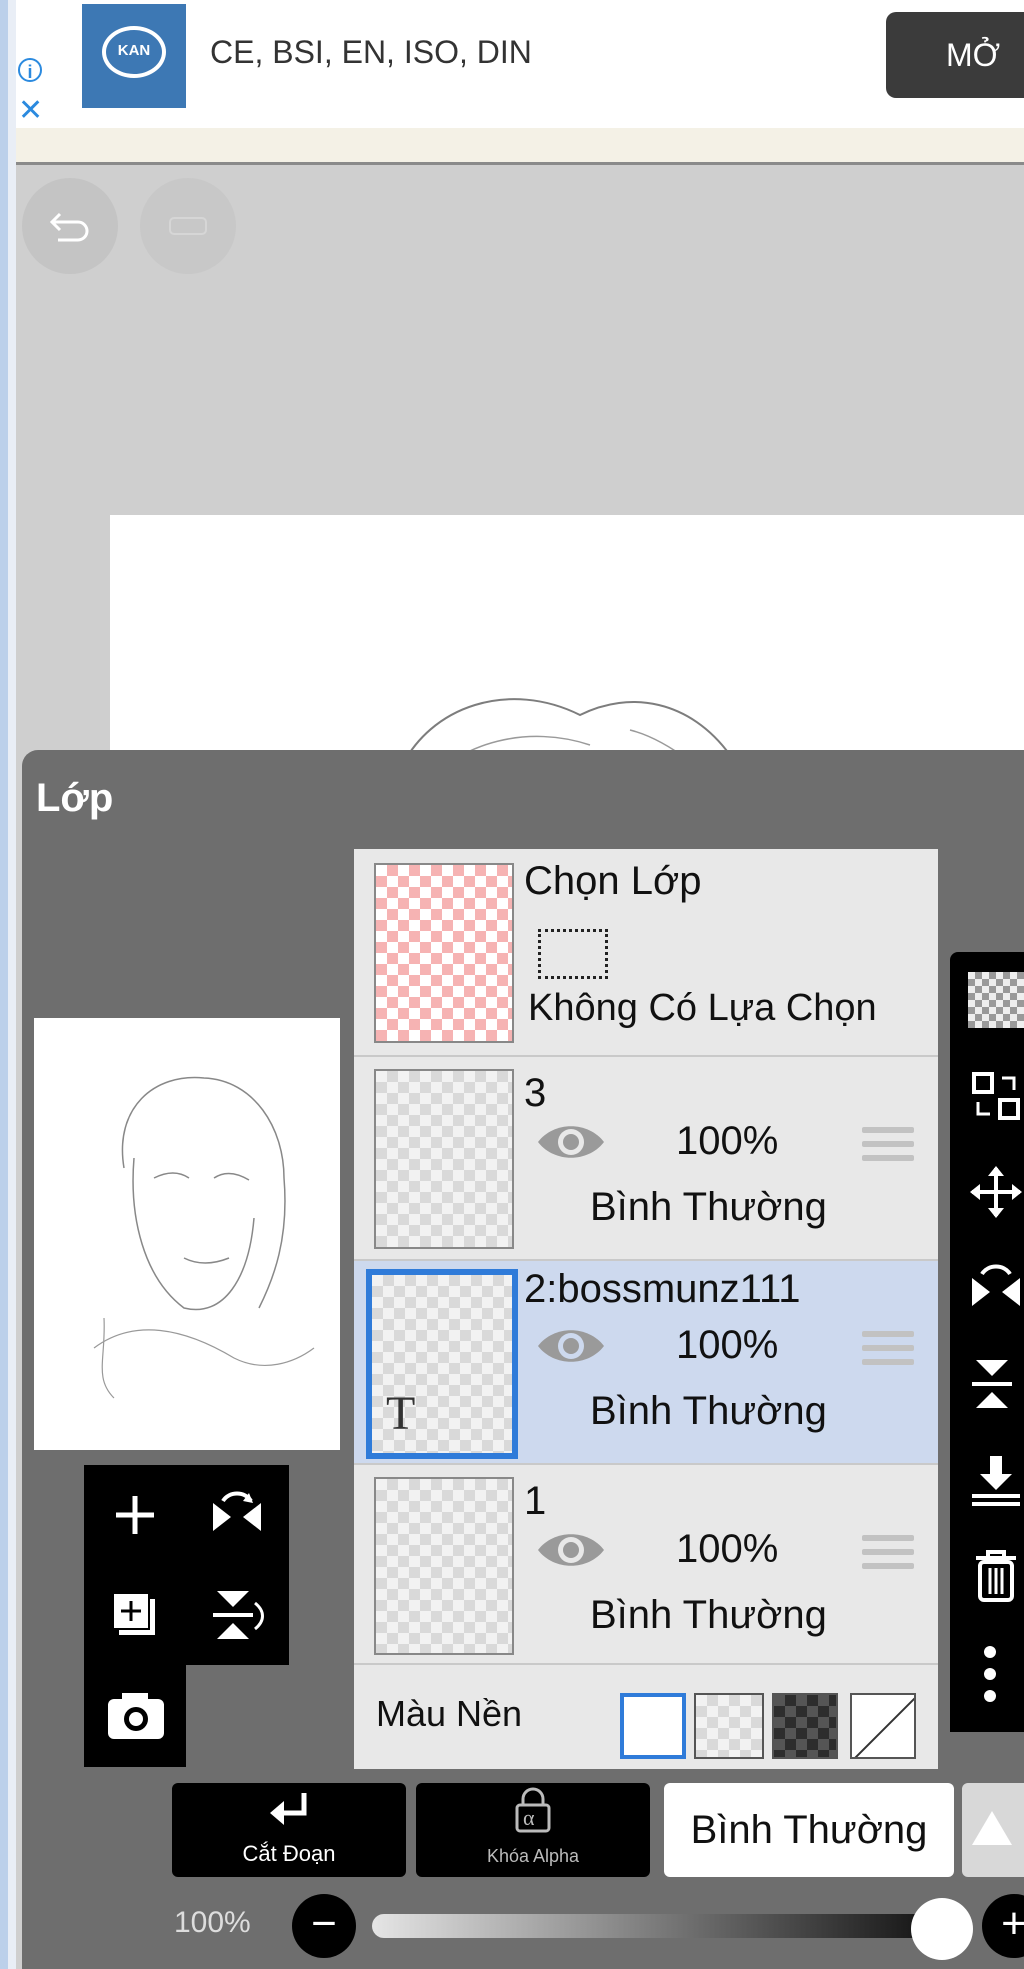 This screenshot has height=1969, width=1024. I want to click on merge-down-icon, so click(996, 1481).